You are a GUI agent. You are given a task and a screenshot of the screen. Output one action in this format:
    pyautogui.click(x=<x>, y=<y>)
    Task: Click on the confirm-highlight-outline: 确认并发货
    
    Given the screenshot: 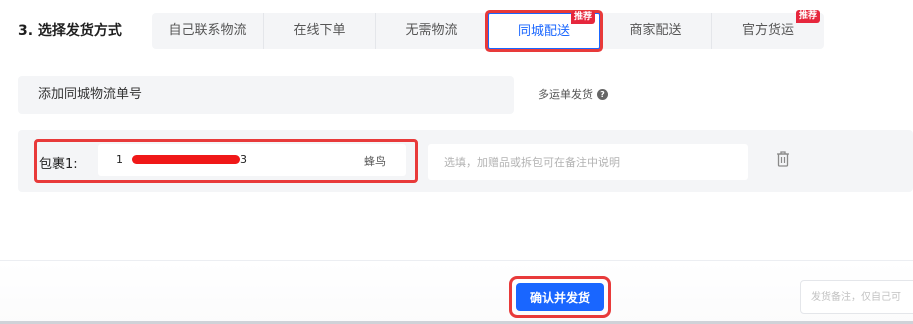 What is the action you would take?
    pyautogui.click(x=560, y=297)
    